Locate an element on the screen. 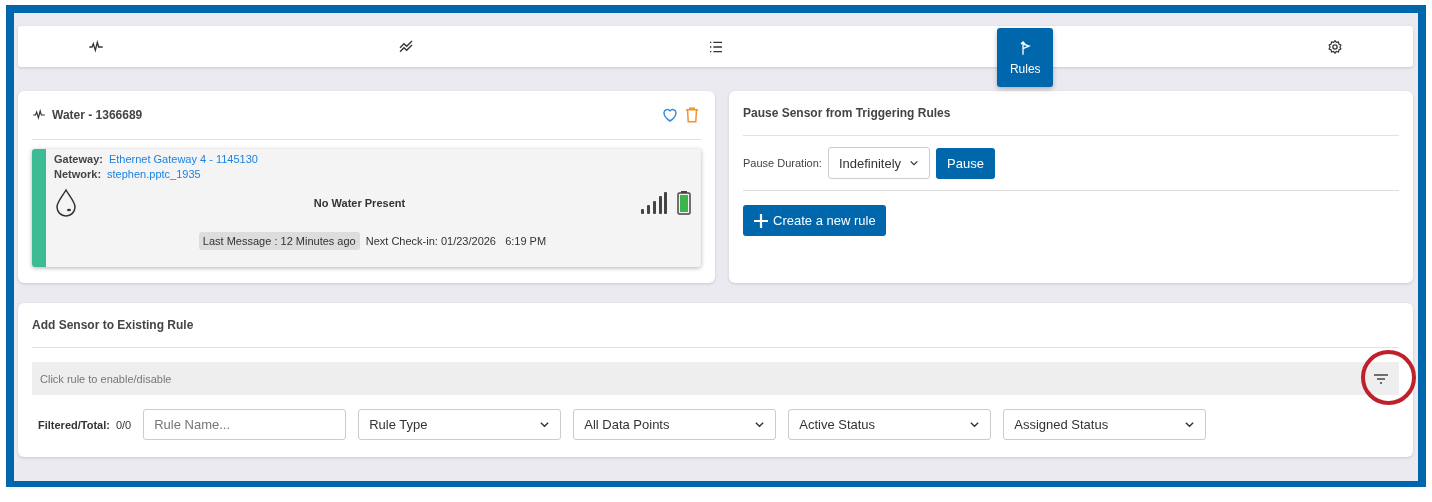 The width and height of the screenshot is (1432, 502). gateway-label: Gateway: is located at coordinates (78, 159).